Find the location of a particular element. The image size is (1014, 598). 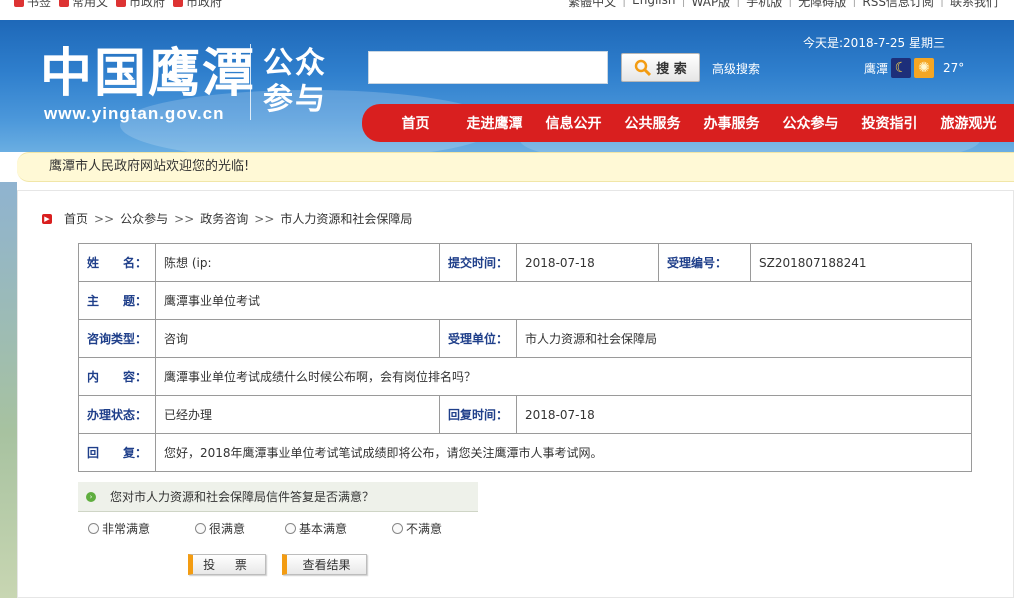

weather-temp: 27° is located at coordinates (954, 68).